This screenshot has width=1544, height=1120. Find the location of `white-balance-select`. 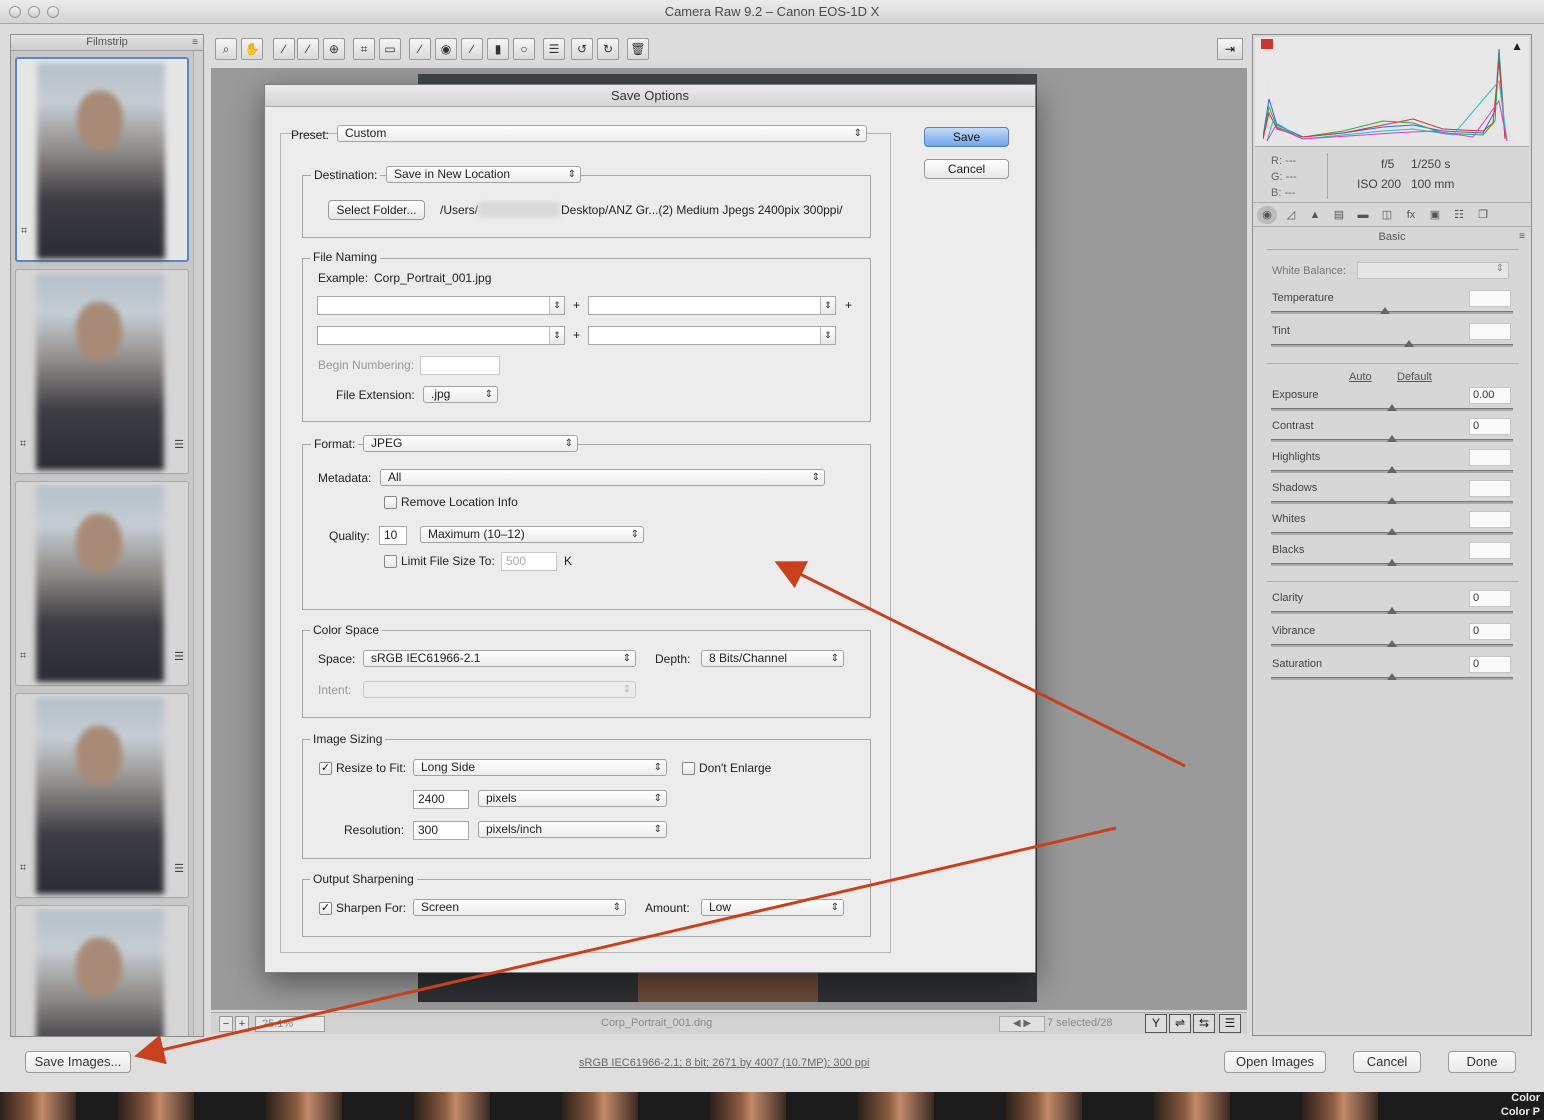

white-balance-select is located at coordinates (1433, 270).